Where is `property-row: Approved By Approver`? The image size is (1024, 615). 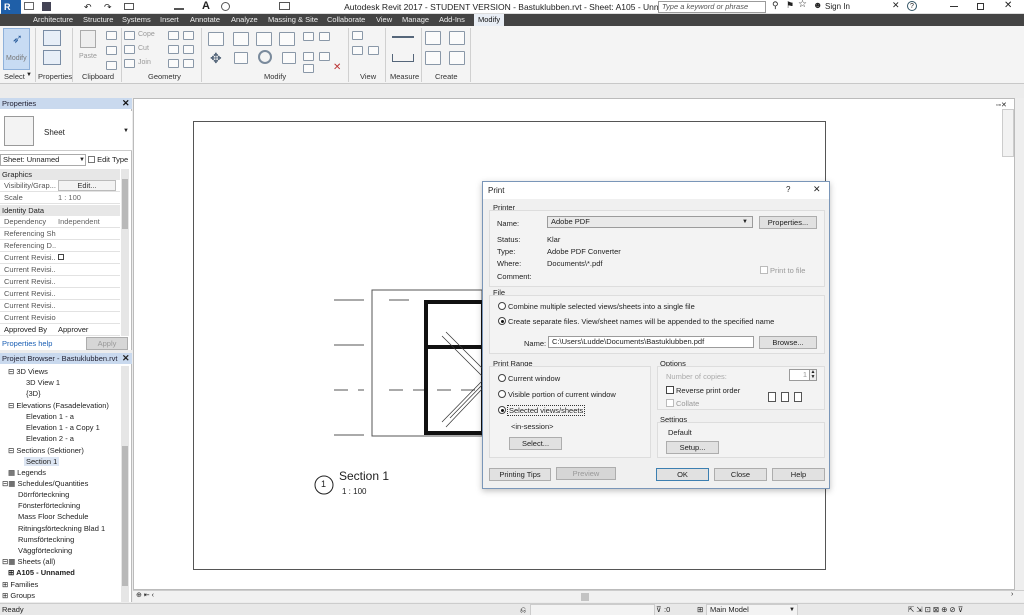 property-row: Approved By Approver is located at coordinates (60, 330).